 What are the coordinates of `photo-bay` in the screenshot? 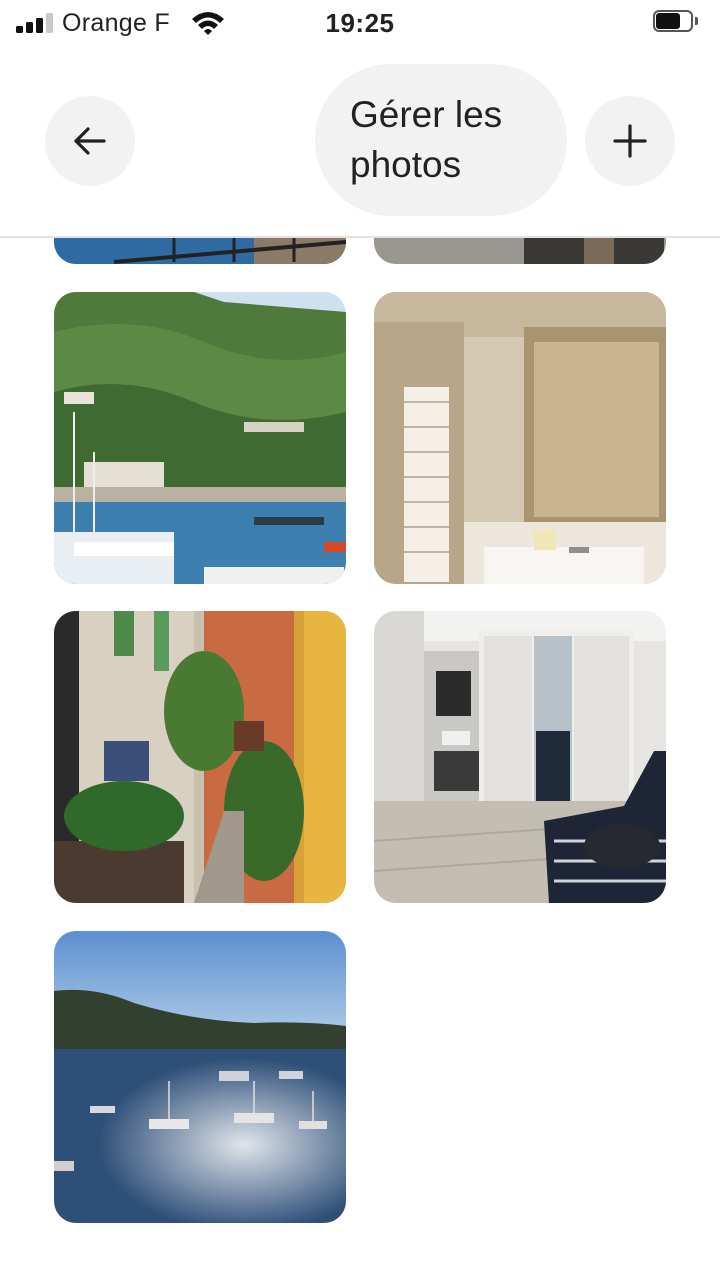 It's located at (200, 1077).